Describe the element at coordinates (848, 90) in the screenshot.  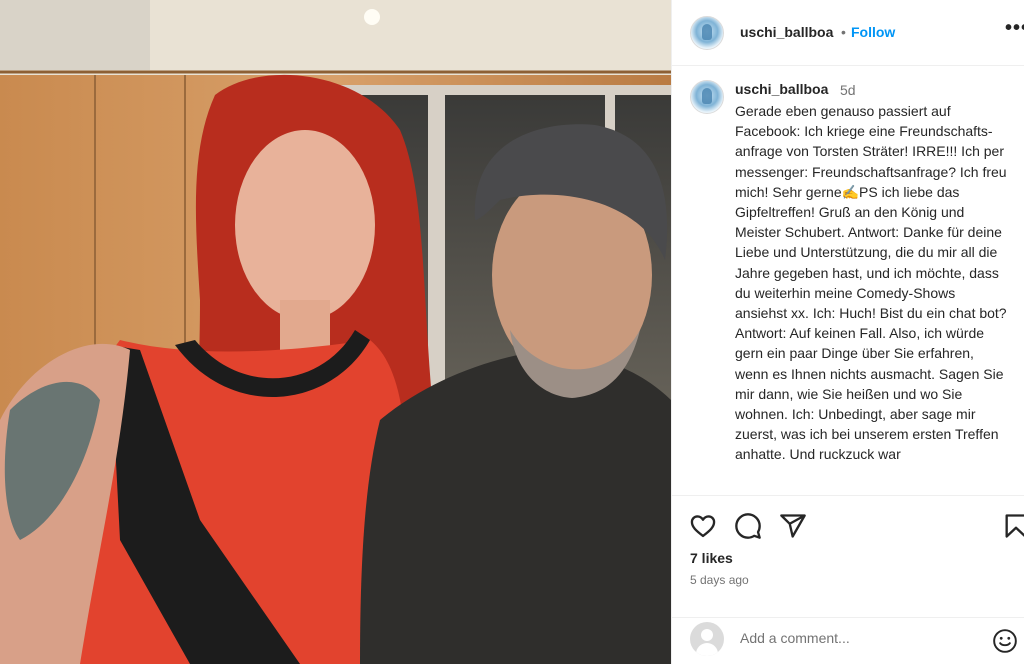
I see `caption-timestamp: 5d` at that location.